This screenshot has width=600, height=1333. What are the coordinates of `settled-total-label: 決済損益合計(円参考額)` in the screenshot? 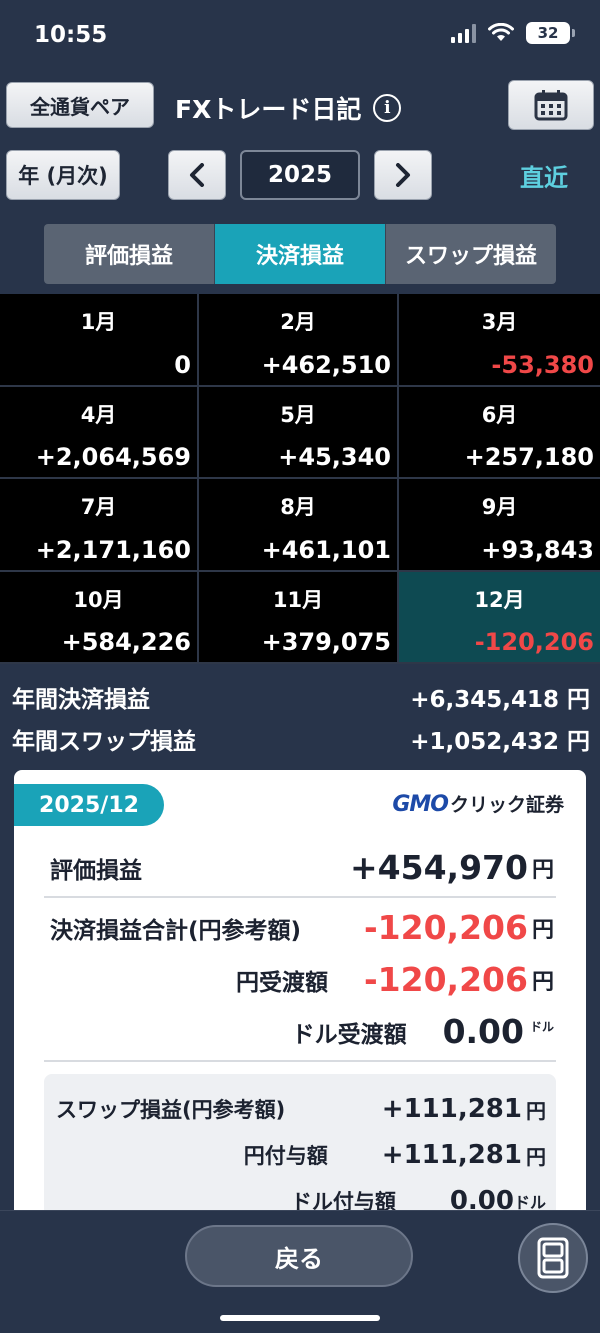 It's located at (176, 930).